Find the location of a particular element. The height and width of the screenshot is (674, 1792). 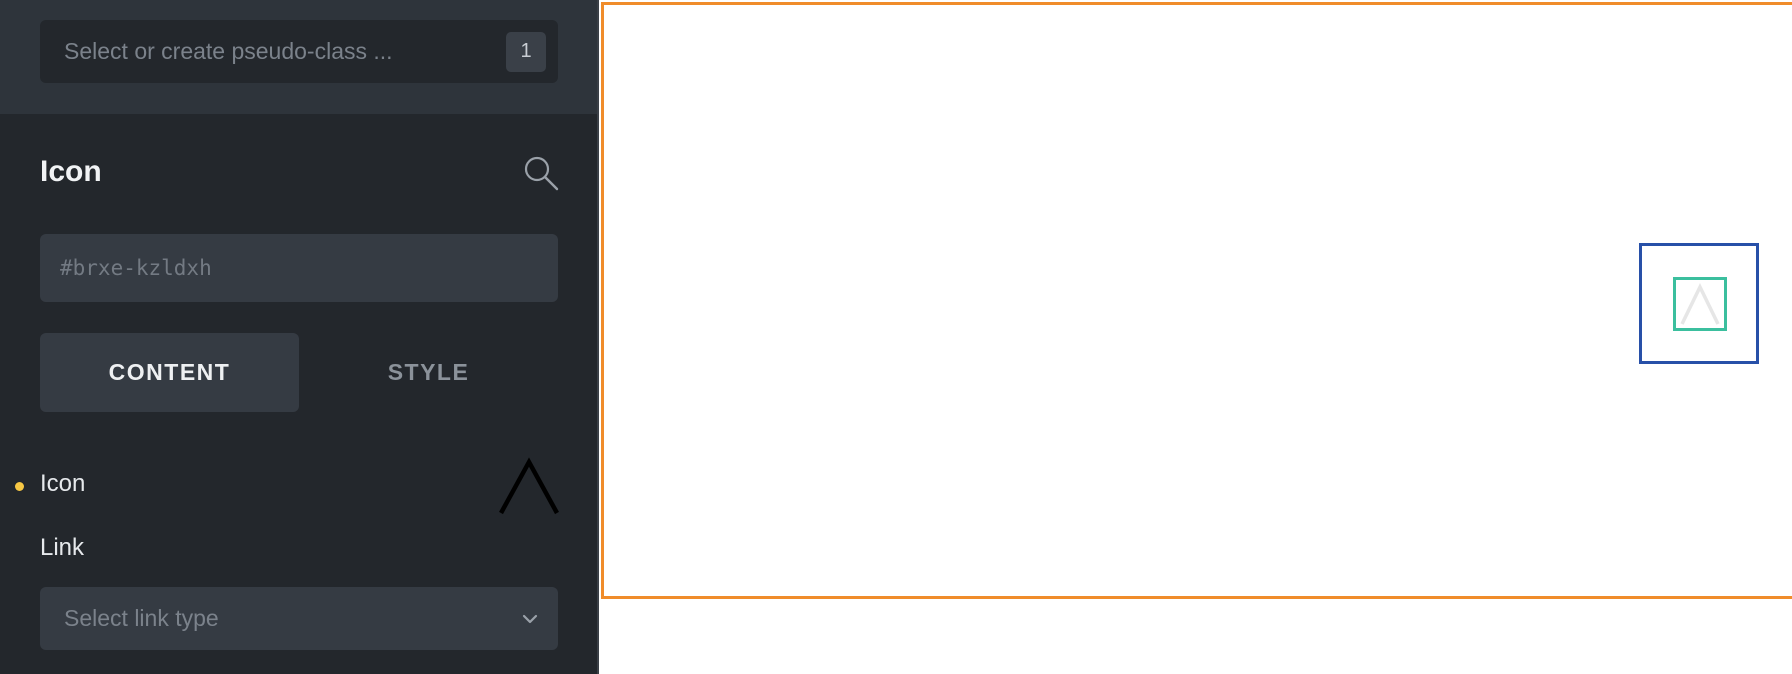

pseudo-class-bar: Select or create pseudo-class ... 1 is located at coordinates (298, 57).